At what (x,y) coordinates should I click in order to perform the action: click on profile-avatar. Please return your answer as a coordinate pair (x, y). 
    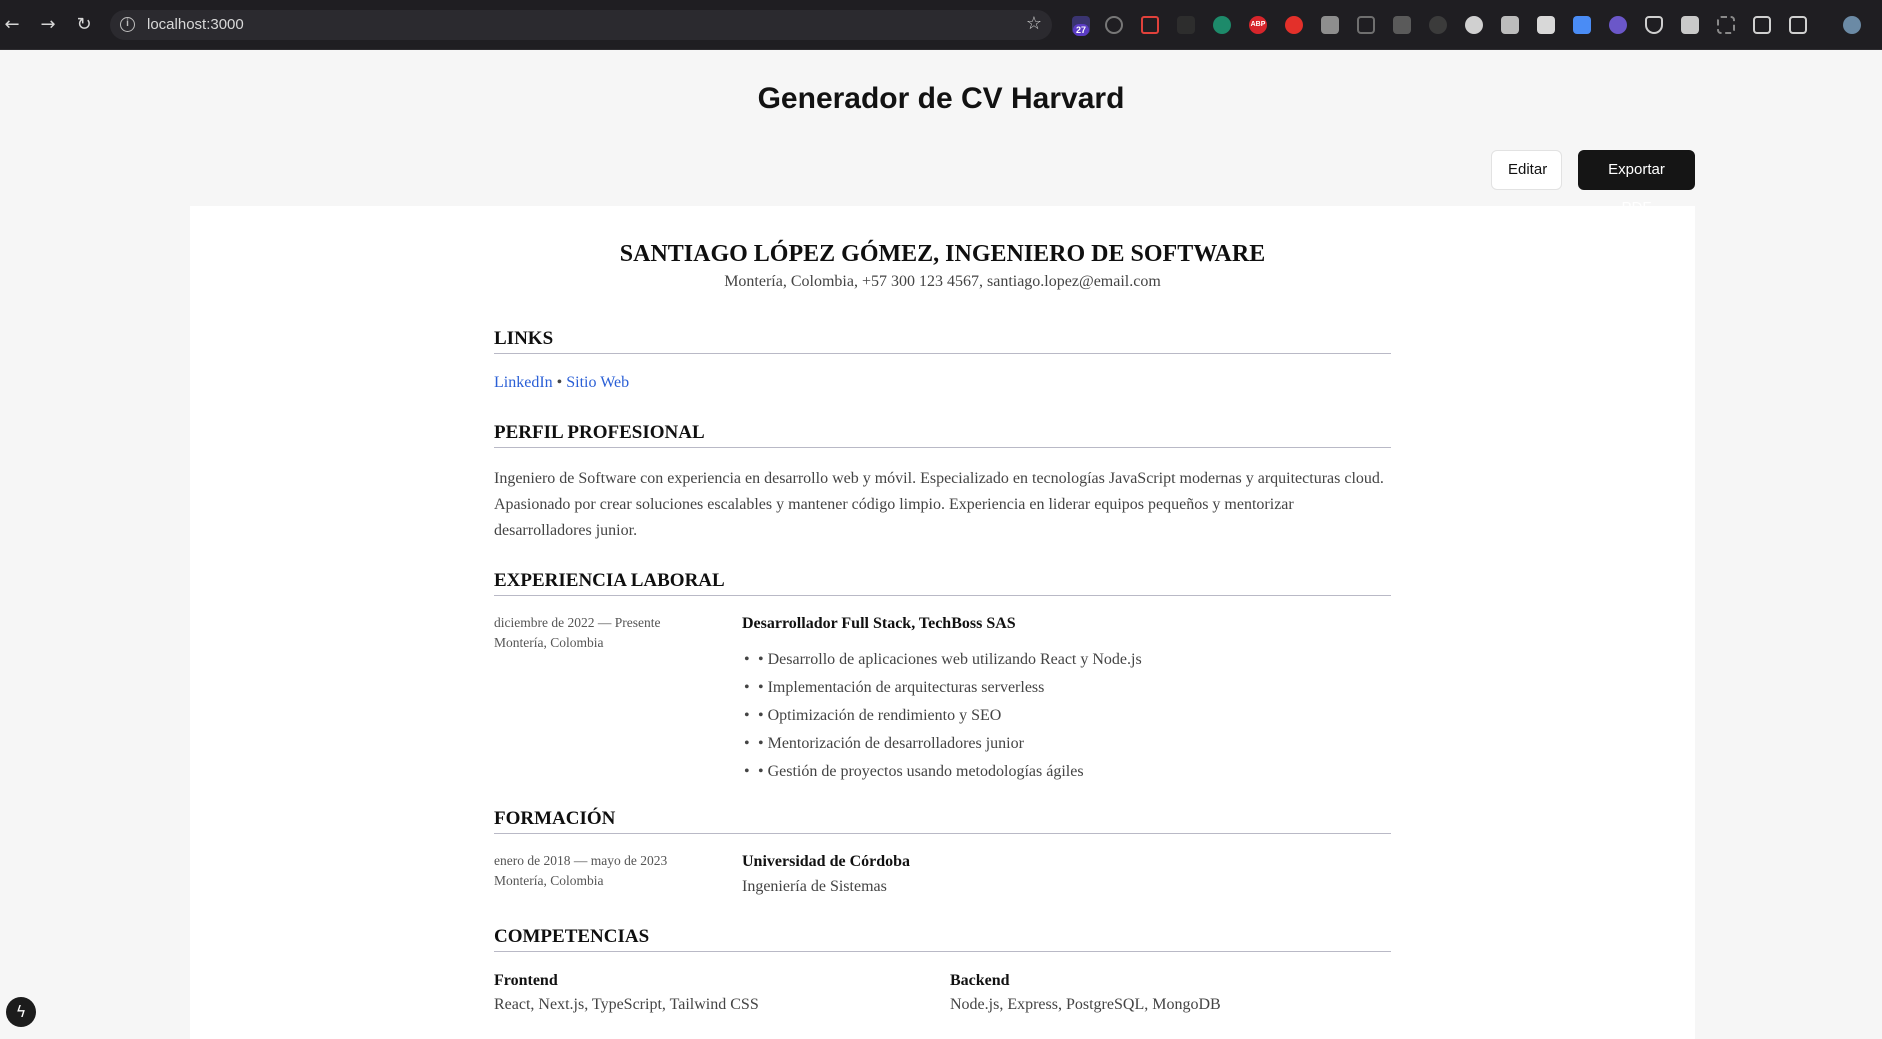
    Looking at the image, I should click on (1852, 25).